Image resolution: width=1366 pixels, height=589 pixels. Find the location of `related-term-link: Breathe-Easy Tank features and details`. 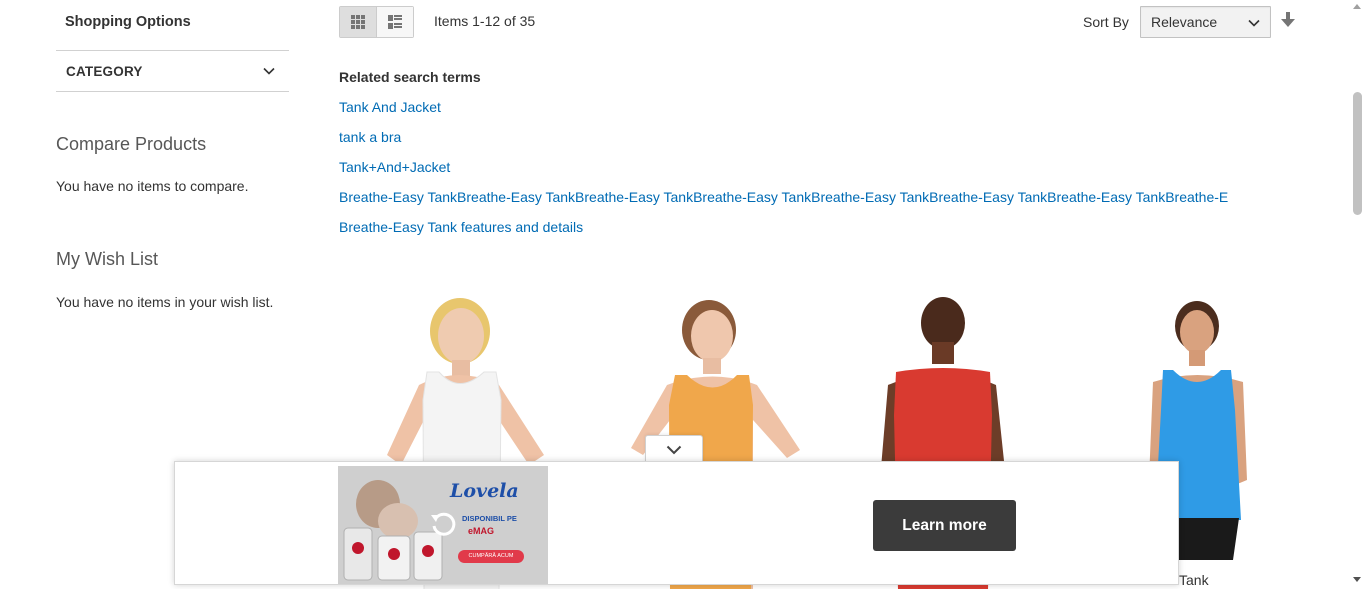

related-term-link: Breathe-Easy Tank features and details is located at coordinates (461, 227).